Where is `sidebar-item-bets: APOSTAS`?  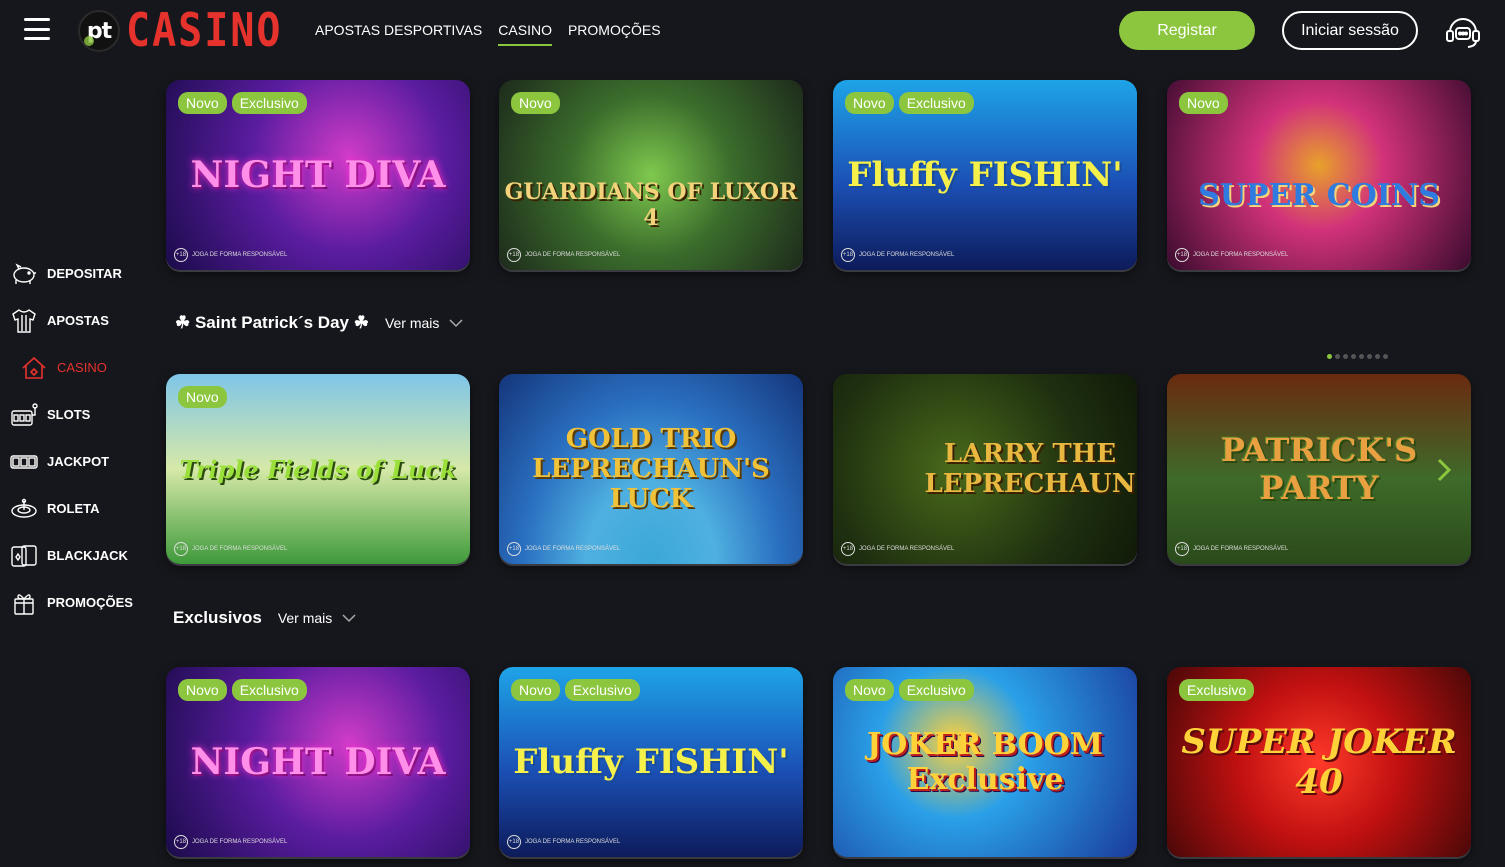 sidebar-item-bets: APOSTAS is located at coordinates (75, 320).